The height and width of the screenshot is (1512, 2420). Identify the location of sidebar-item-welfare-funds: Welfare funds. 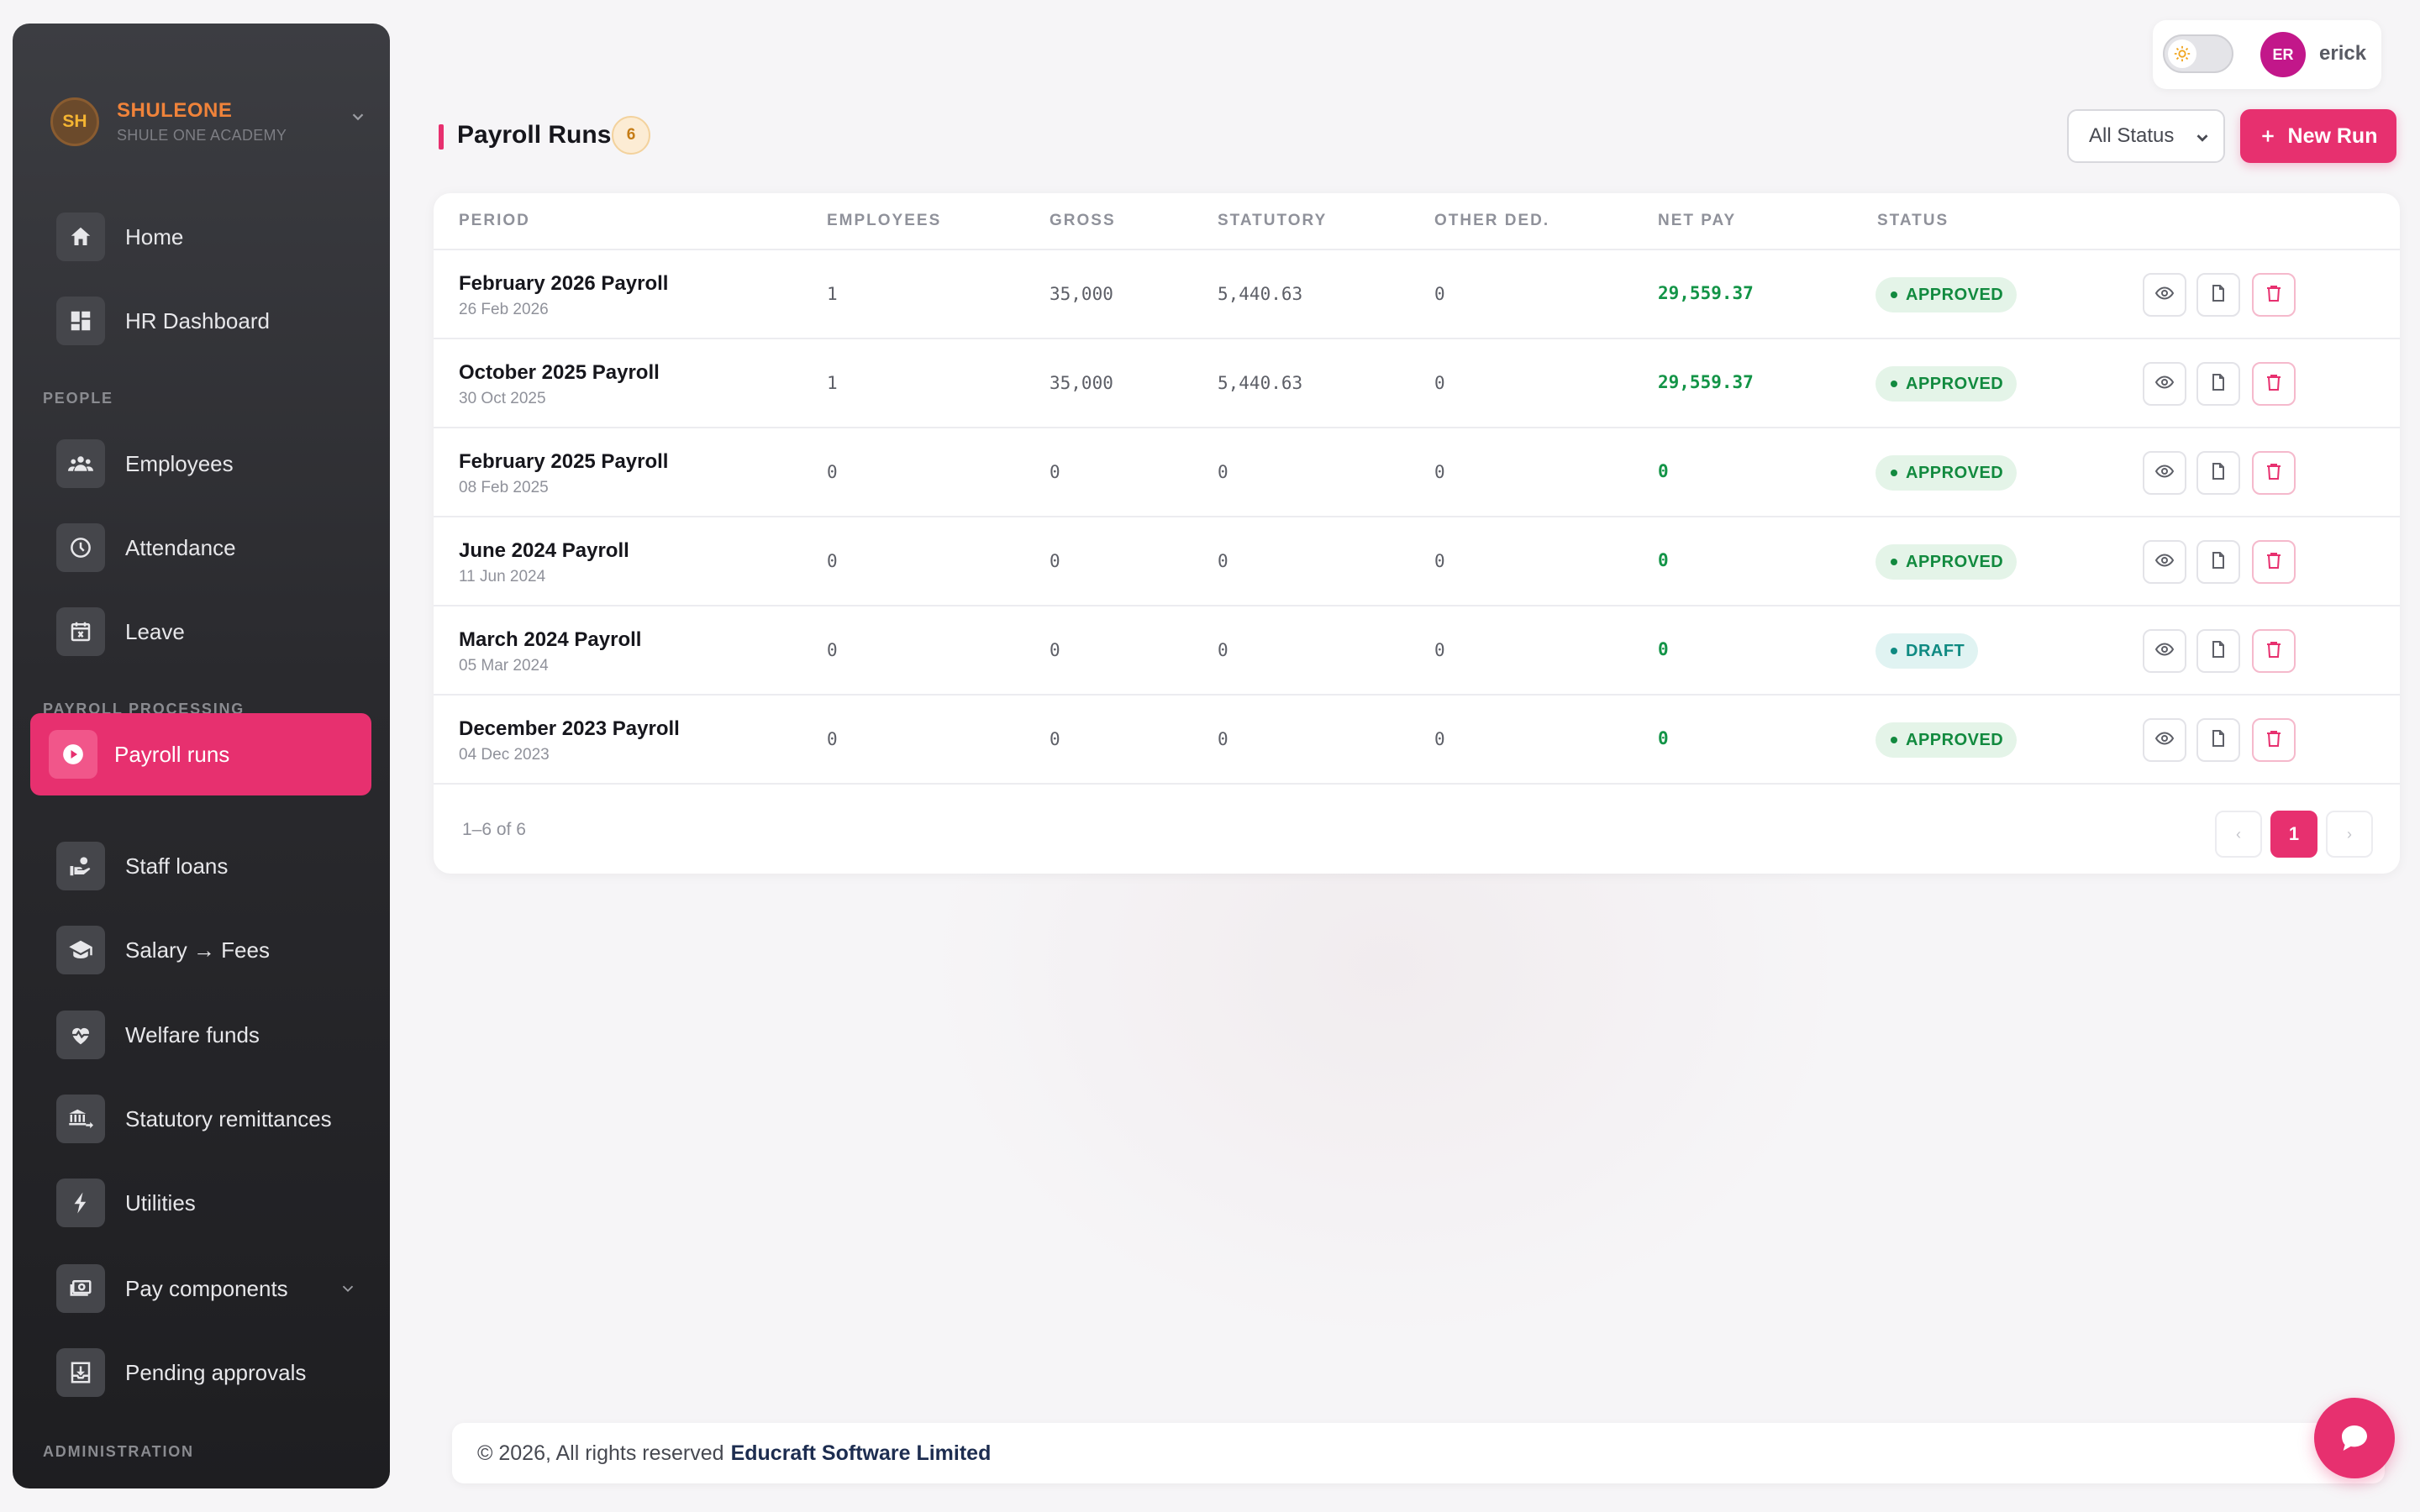
(200, 1035).